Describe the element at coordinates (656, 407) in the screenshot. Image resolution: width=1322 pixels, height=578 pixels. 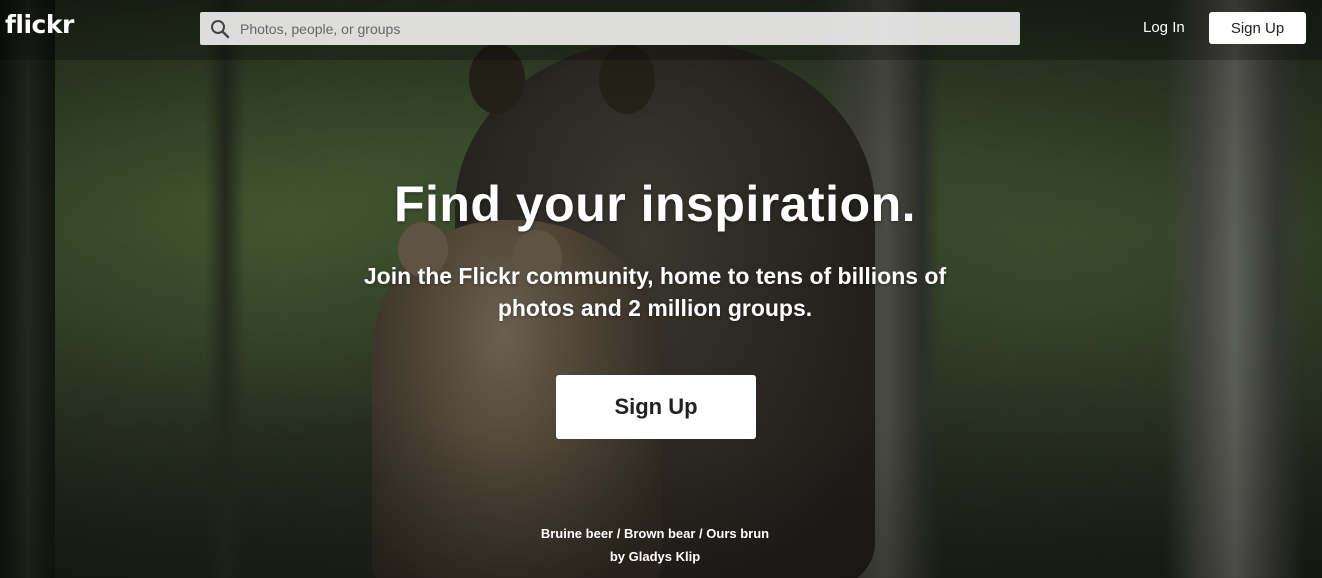
I see `hero-signup-button: Sign Up` at that location.